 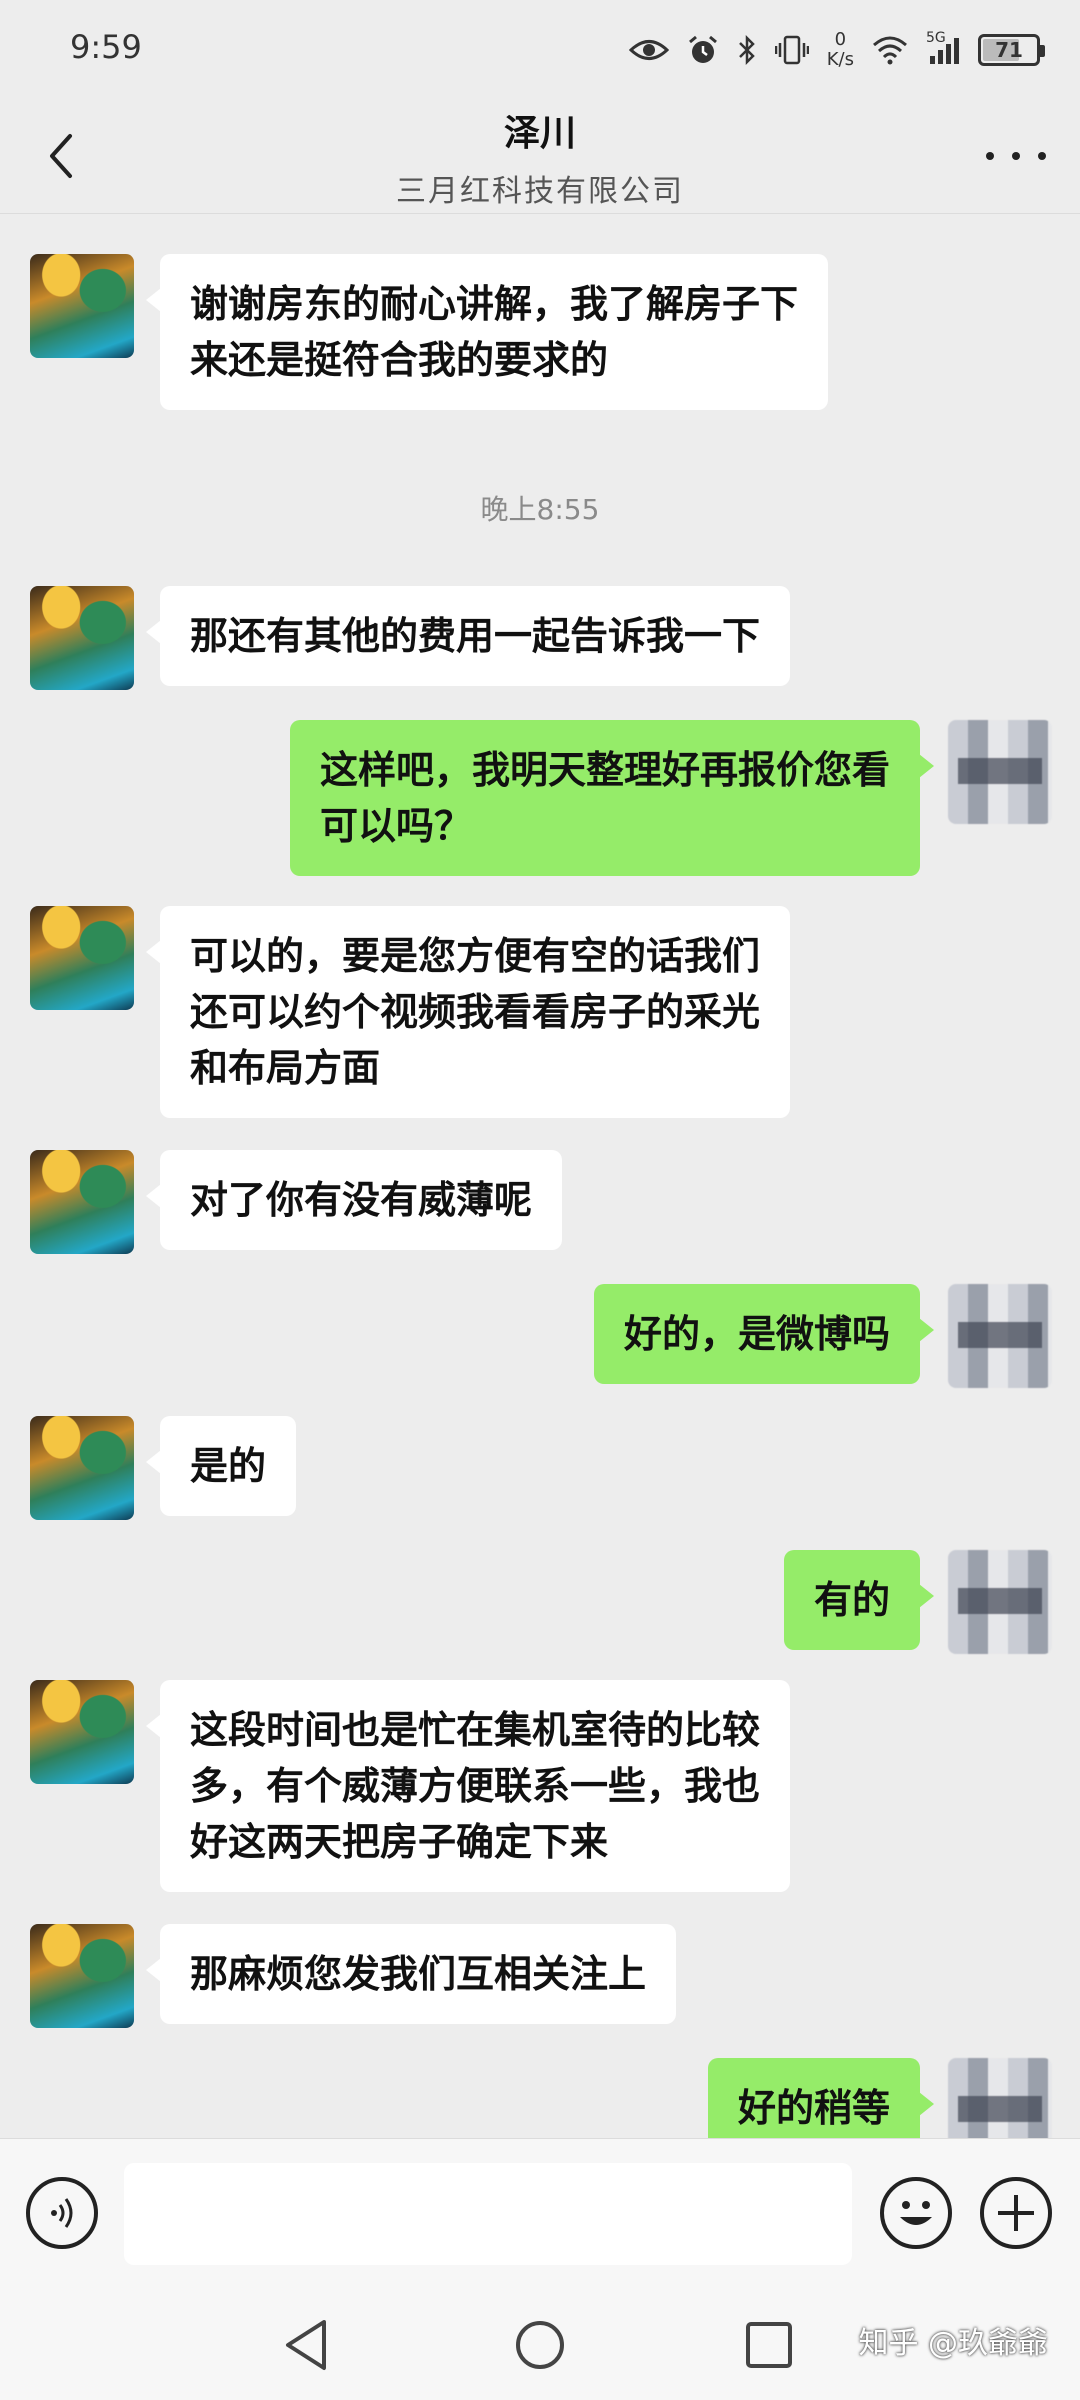 I want to click on nav-back-button, so click(x=307, y=2345).